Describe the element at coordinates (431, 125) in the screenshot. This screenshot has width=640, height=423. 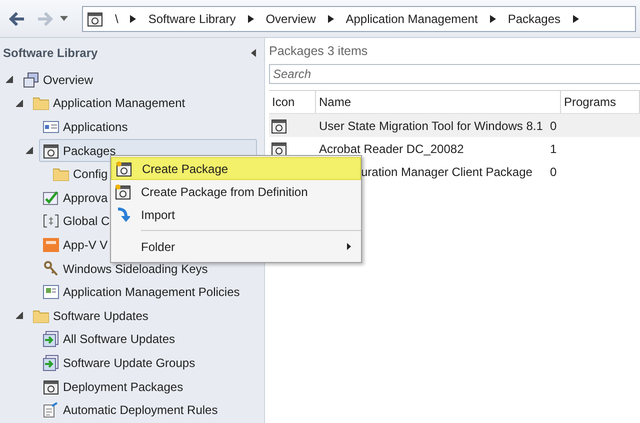
I see `table-cell: User State Migration Tool for Windows 8.1` at that location.